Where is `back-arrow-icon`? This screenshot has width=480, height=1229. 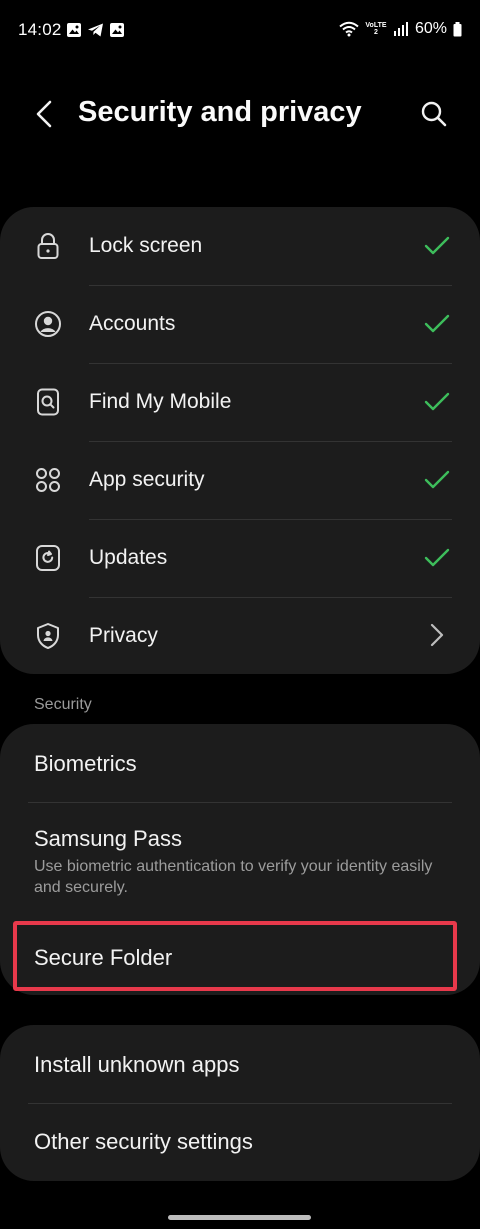
back-arrow-icon is located at coordinates (44, 114).